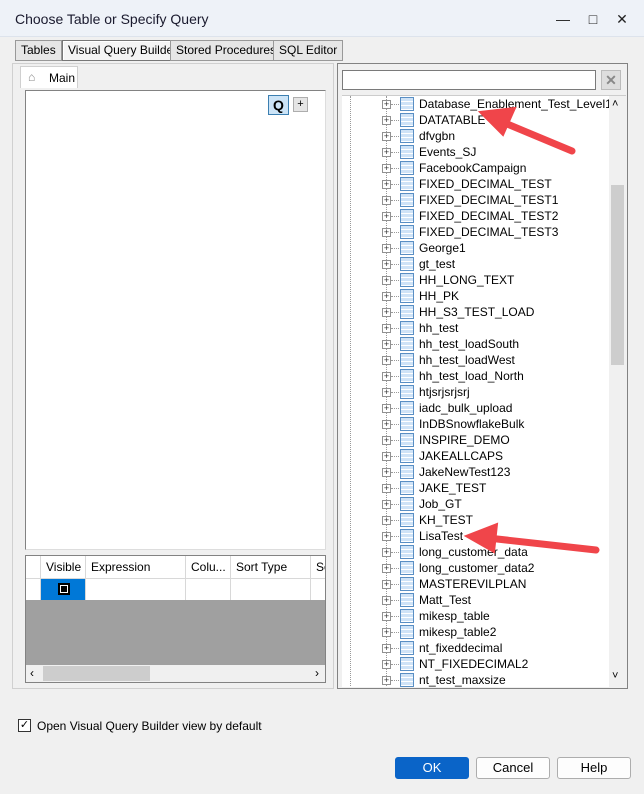 This screenshot has height=794, width=644. Describe the element at coordinates (477, 136) in the screenshot. I see `tree-item: + dfvgbn` at that location.